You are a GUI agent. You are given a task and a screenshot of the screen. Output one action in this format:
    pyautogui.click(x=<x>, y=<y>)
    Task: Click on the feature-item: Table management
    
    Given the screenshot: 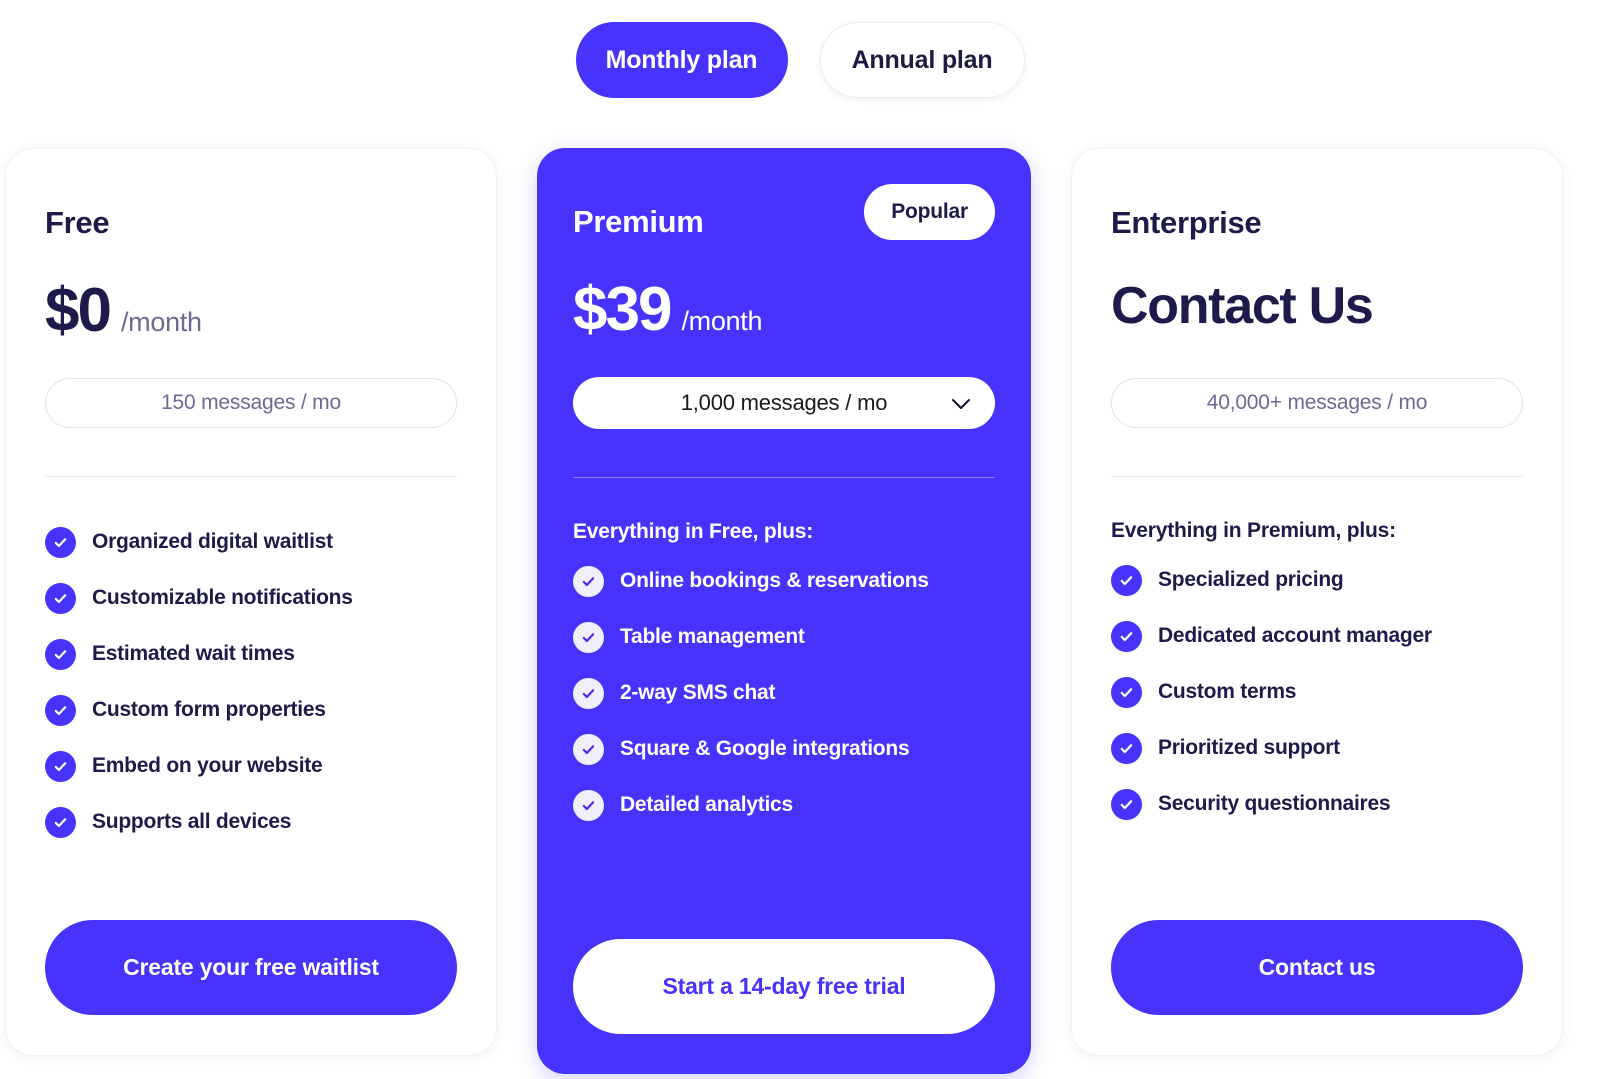 What is the action you would take?
    pyautogui.click(x=784, y=637)
    